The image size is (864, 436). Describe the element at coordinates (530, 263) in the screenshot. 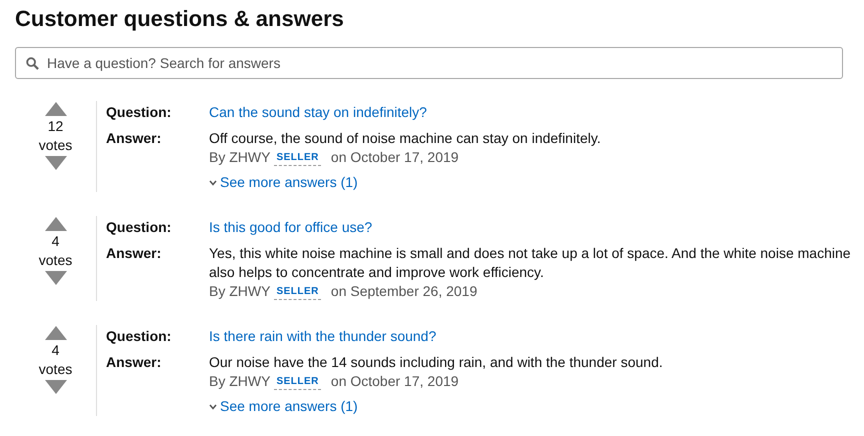

I see `answer-text: Yes, this white noise machine is small and does not take up a lot of space. And the white noise machine also helps to concentrate and improve work efficiency.` at that location.